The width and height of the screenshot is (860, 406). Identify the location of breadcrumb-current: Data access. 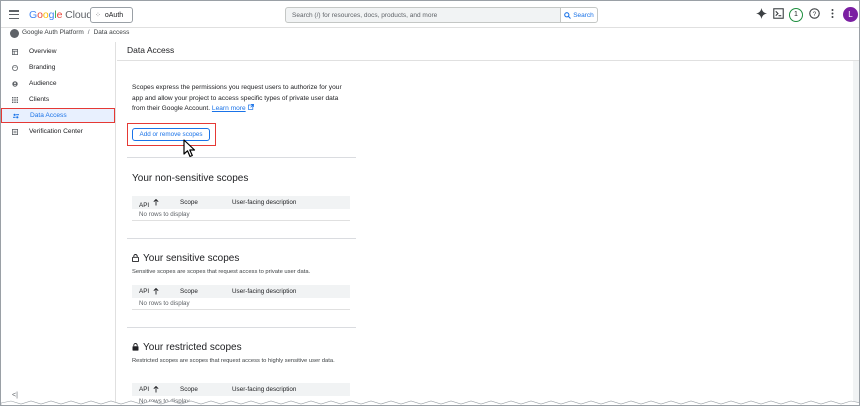
(111, 32).